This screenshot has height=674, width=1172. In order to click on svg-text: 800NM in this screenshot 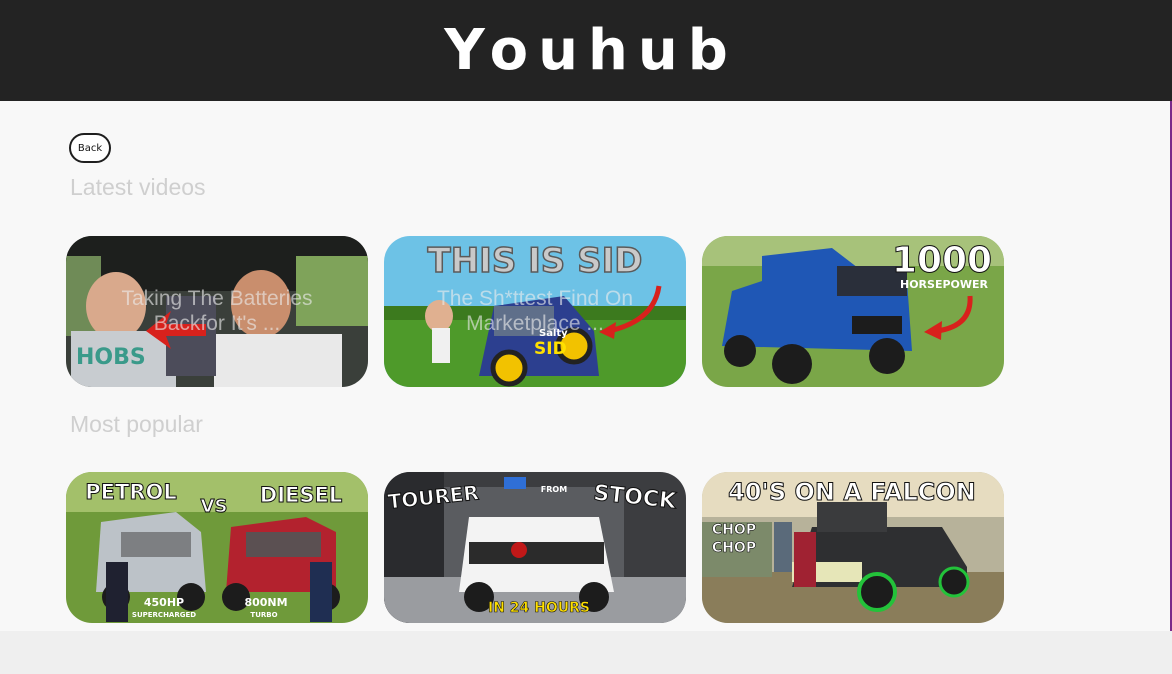, I will do `click(265, 602)`.